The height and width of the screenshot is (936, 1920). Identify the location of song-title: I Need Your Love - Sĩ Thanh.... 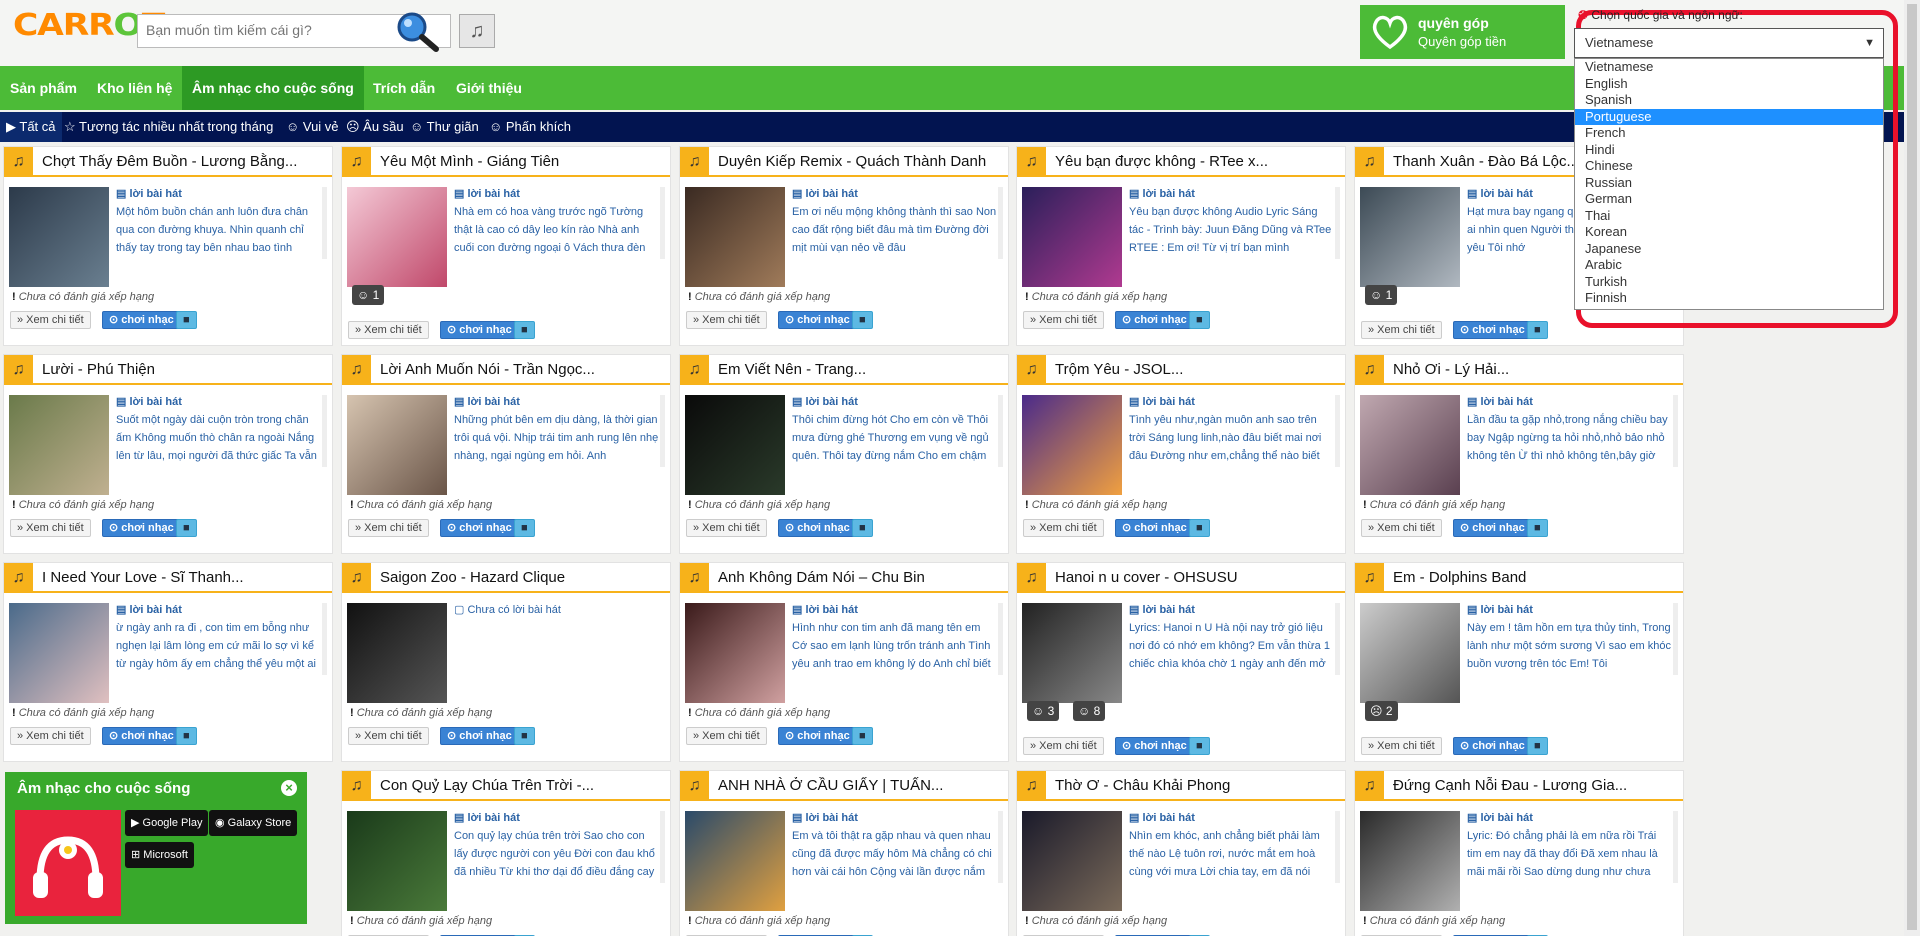
(184, 577).